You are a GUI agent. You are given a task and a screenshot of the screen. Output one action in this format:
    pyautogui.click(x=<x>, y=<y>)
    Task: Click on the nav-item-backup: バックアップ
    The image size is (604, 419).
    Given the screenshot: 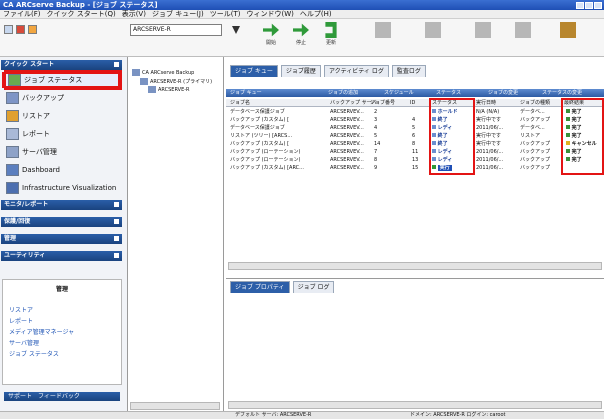 What is the action you would take?
    pyautogui.click(x=61, y=98)
    